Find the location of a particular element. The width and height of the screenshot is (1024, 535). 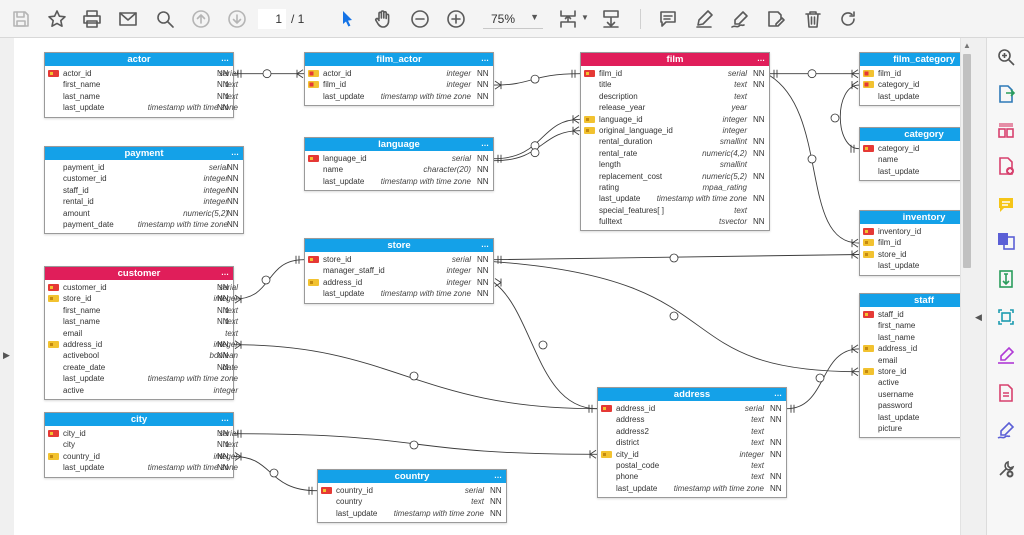

hand-tool-icon is located at coordinates (383, 19).